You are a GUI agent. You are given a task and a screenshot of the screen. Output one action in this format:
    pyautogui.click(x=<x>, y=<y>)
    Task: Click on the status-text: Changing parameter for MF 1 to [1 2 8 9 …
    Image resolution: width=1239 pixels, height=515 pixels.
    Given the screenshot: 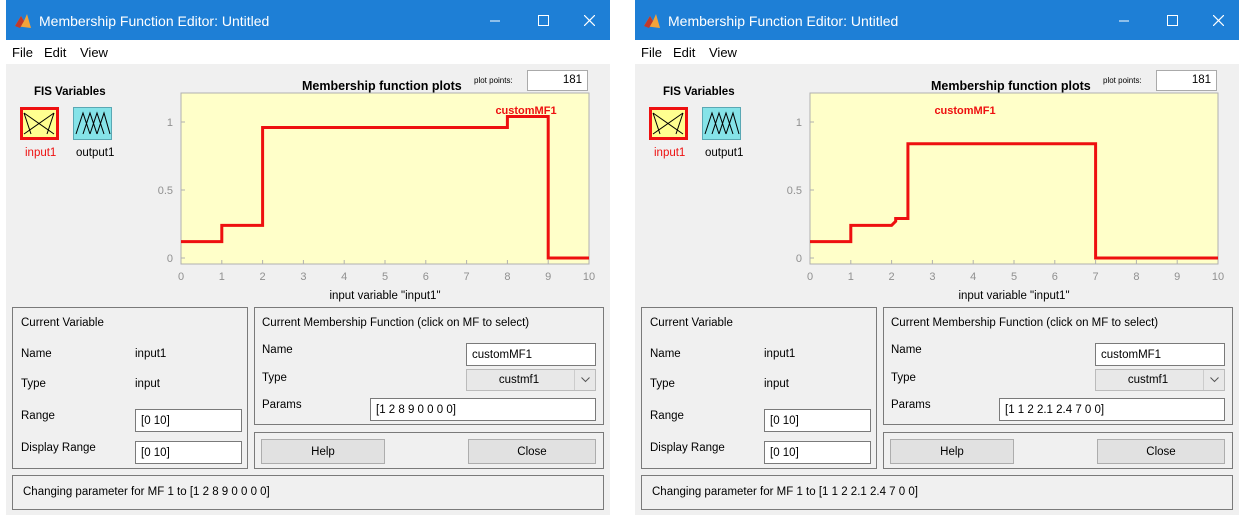 What is the action you would take?
    pyautogui.click(x=146, y=492)
    